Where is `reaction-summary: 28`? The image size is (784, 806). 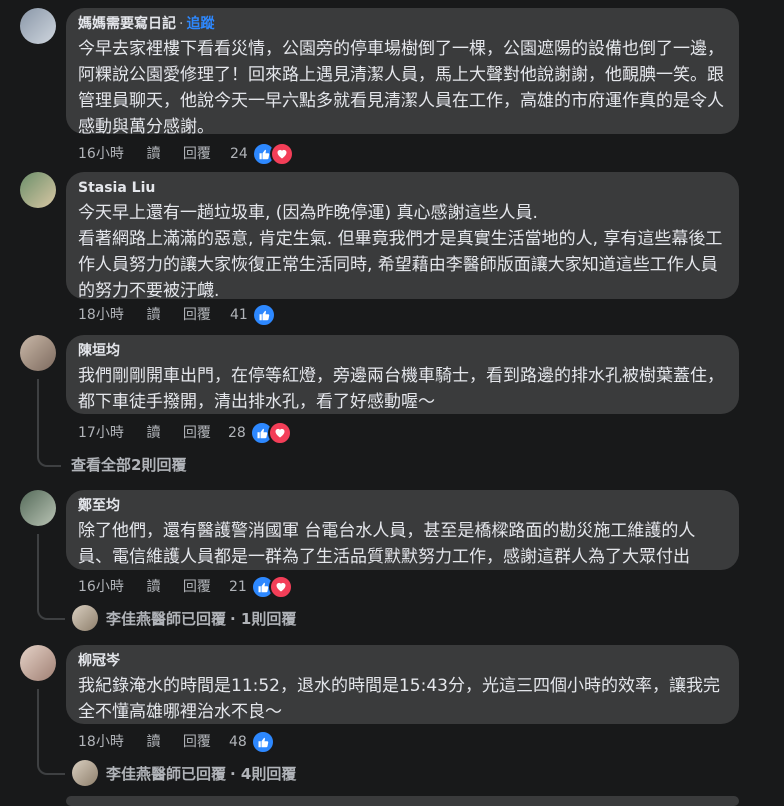
reaction-summary: 28 is located at coordinates (260, 433).